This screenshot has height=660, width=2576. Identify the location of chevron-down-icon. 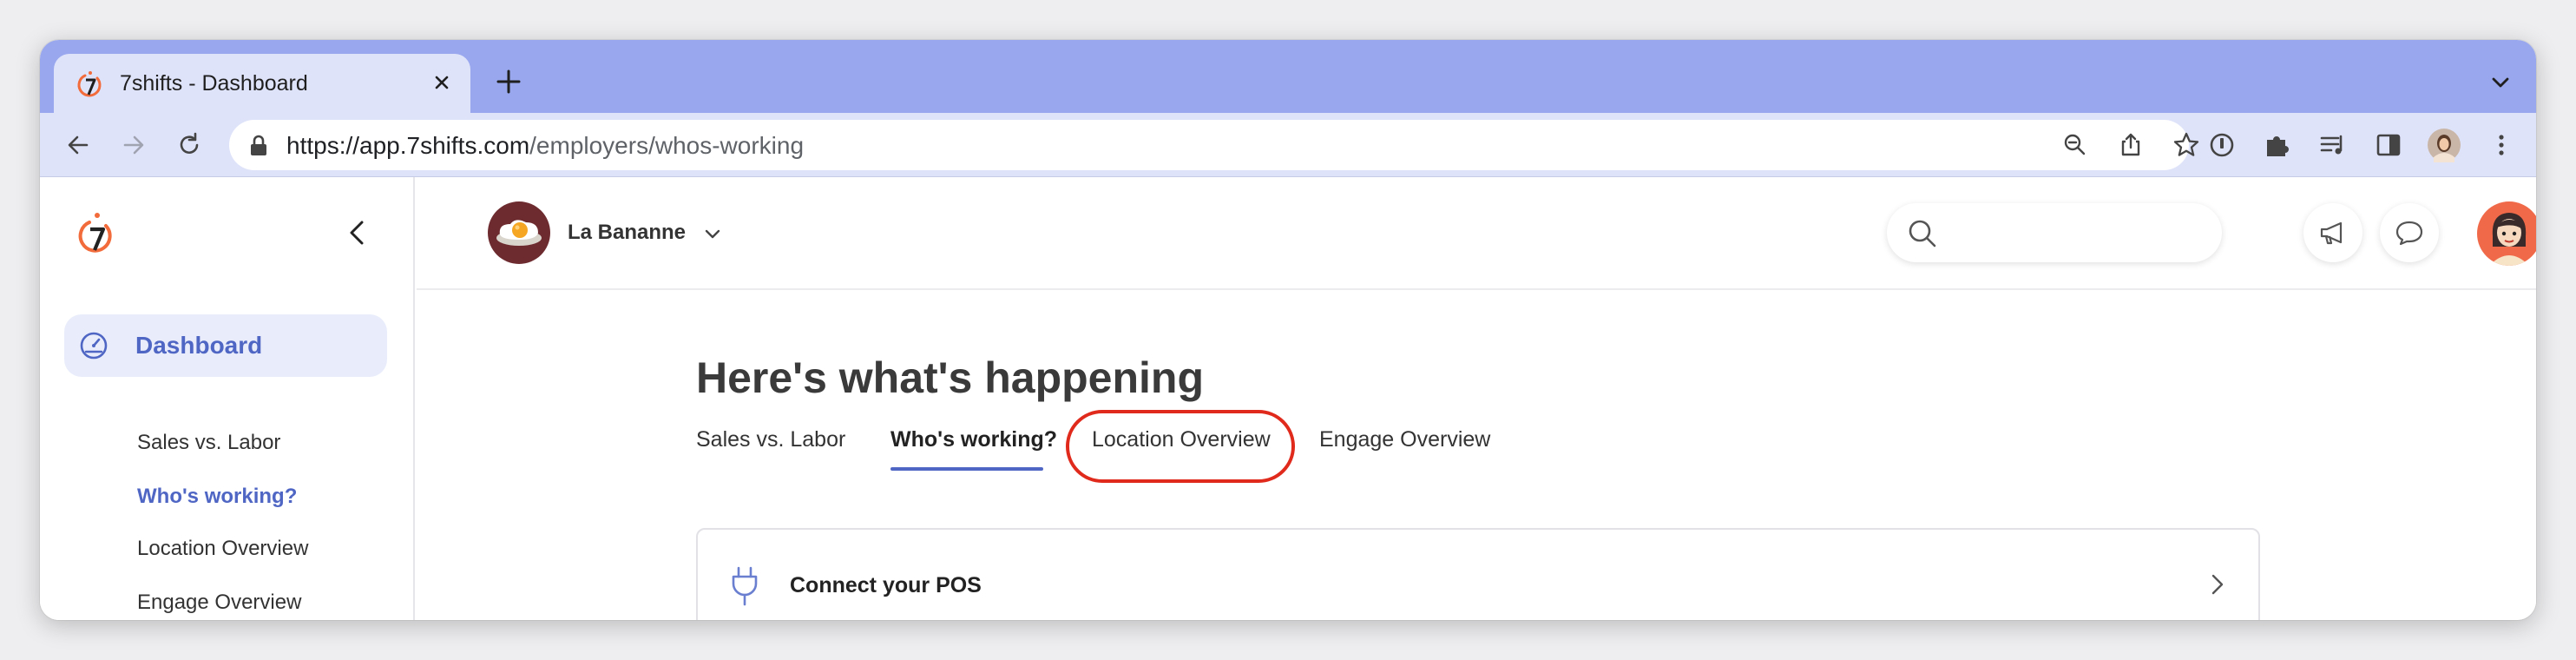
(712, 233).